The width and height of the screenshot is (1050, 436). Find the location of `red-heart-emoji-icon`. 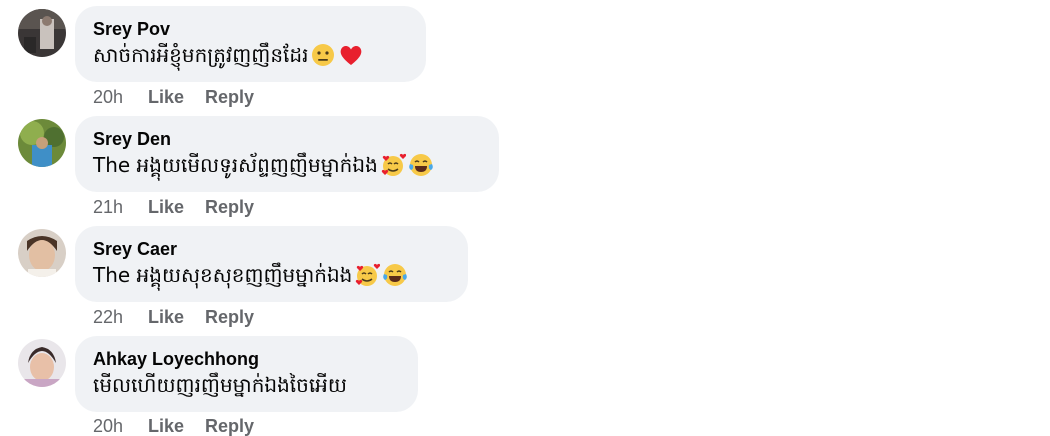

red-heart-emoji-icon is located at coordinates (351, 55).